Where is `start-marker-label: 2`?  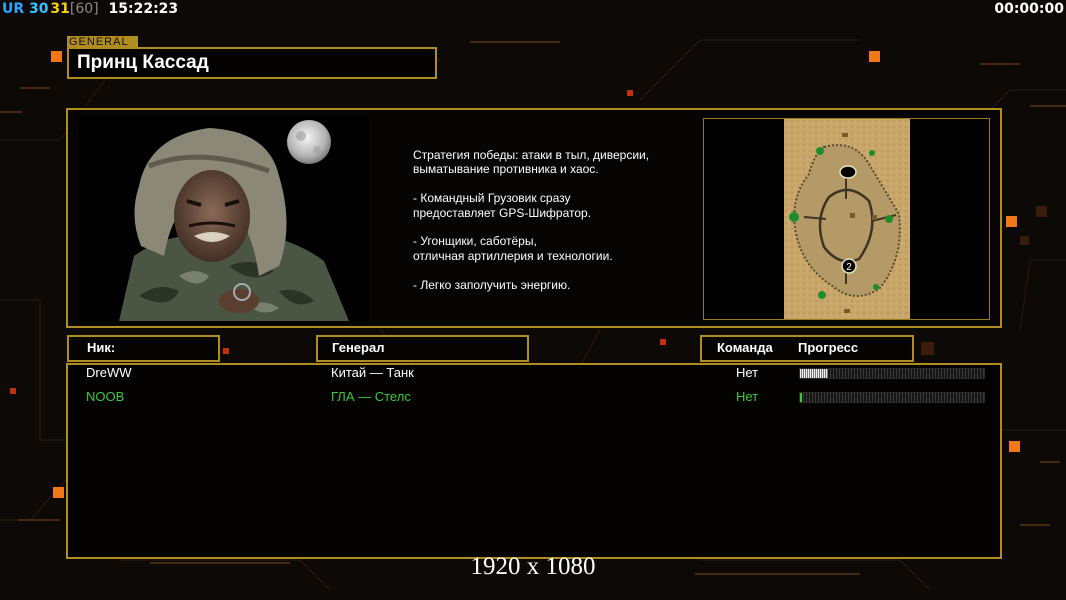 start-marker-label: 2 is located at coordinates (849, 267).